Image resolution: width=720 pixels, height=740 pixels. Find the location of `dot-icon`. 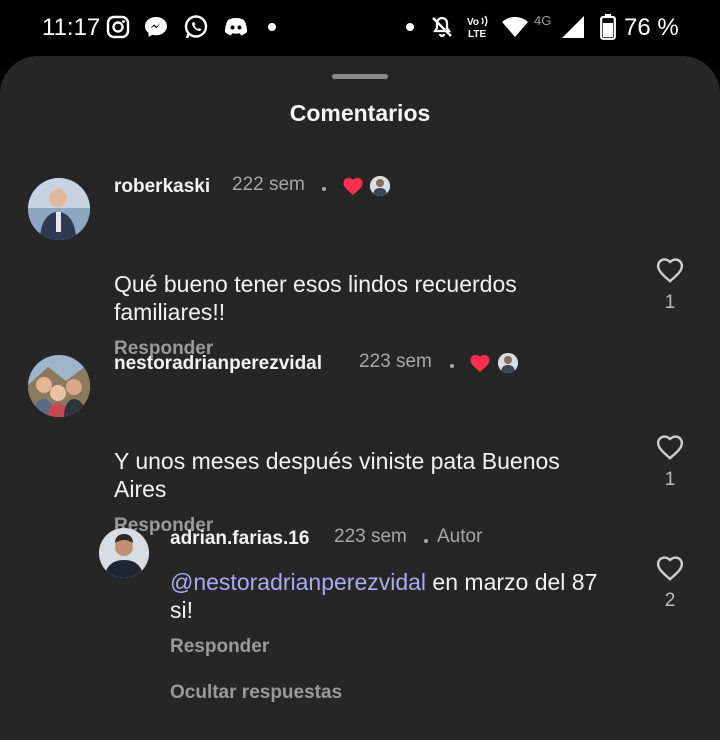

dot-icon is located at coordinates (410, 27).